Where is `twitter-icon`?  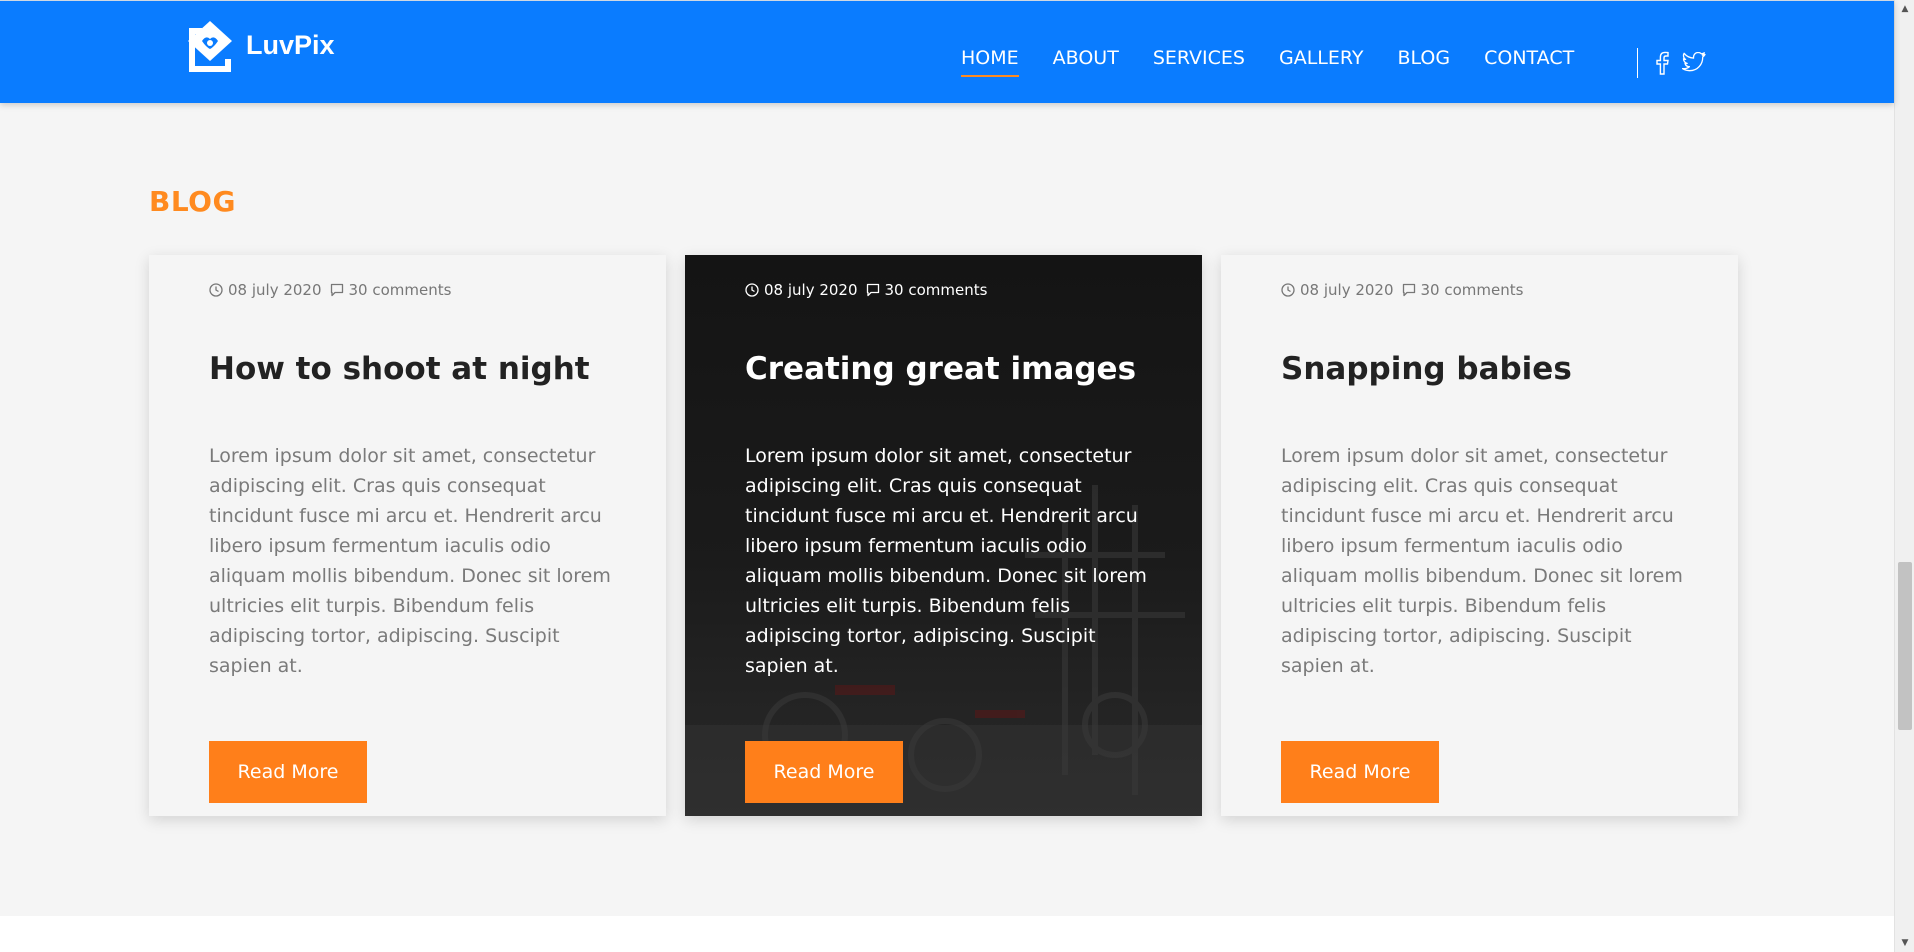
twitter-icon is located at coordinates (1694, 62).